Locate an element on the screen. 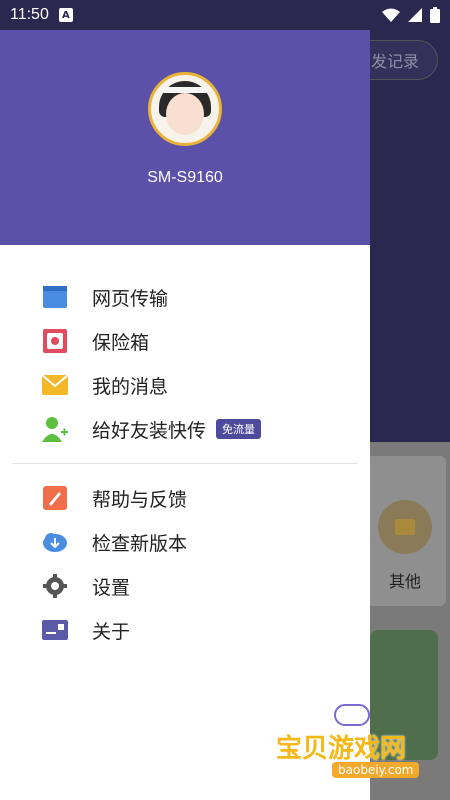 This screenshot has width=450, height=800. menu-item-web-transfer: 网页传输 is located at coordinates (185, 297).